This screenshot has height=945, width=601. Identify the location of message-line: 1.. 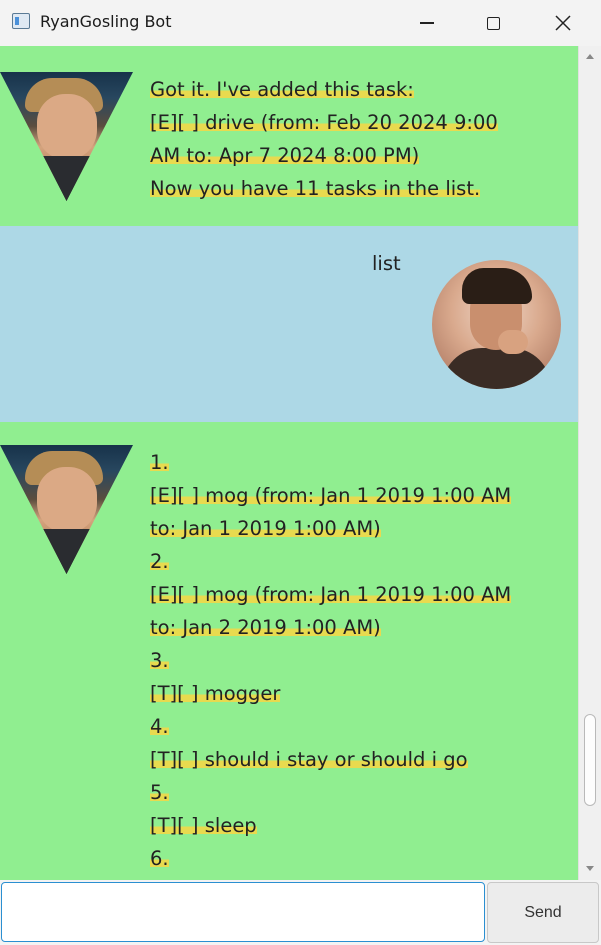
(159, 462).